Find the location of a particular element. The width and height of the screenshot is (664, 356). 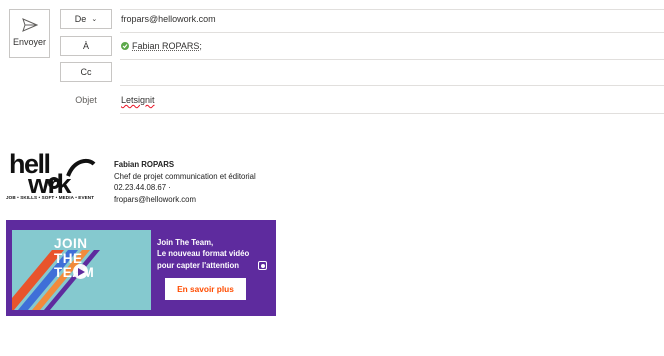

cc-button: Cc is located at coordinates (86, 72).